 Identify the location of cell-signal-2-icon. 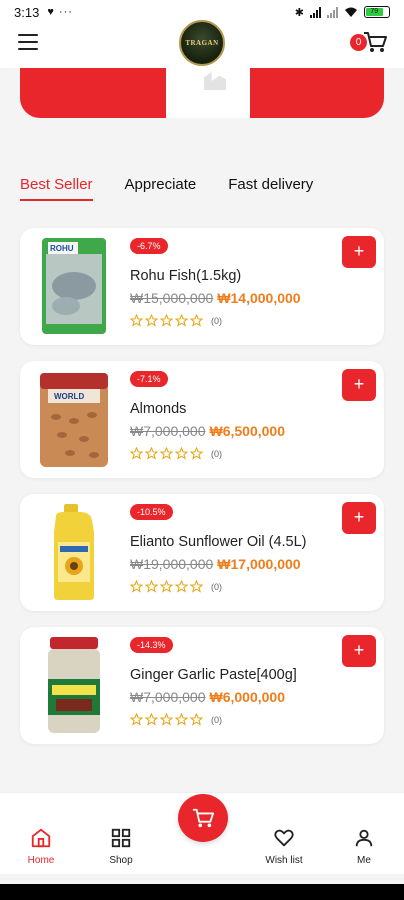
(332, 12).